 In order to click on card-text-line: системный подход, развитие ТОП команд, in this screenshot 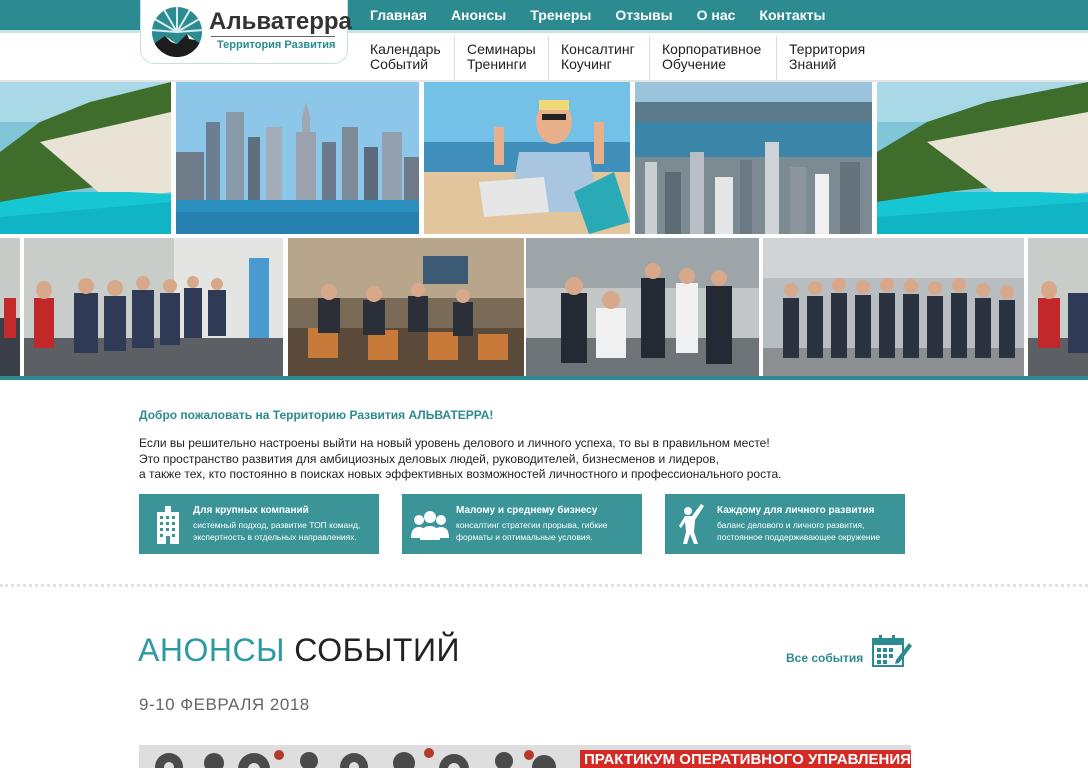, I will do `click(277, 525)`.